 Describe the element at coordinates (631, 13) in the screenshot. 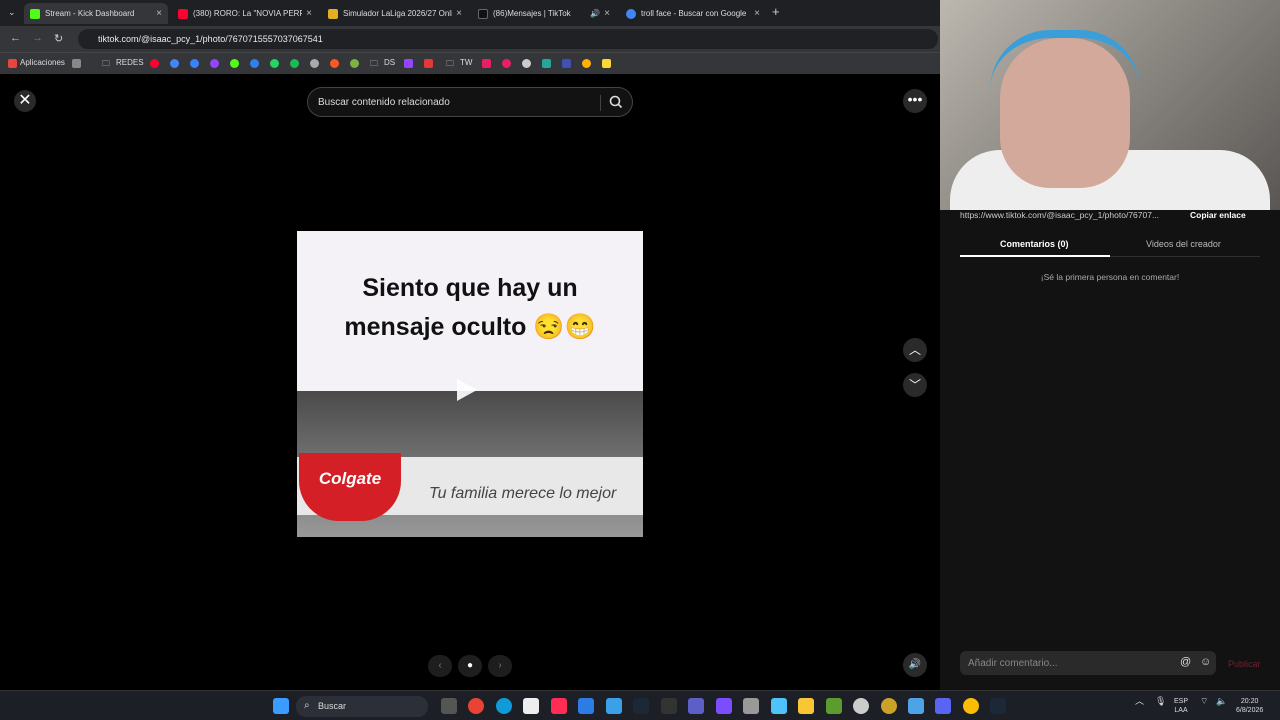

I see `google-icon` at that location.